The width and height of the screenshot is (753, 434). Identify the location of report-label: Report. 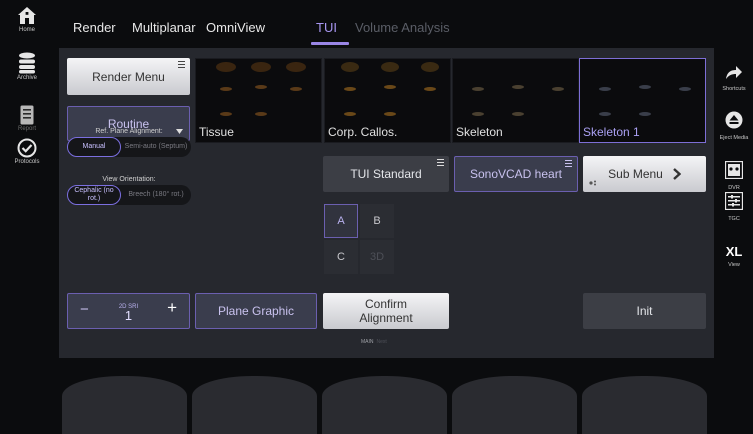
(26, 129).